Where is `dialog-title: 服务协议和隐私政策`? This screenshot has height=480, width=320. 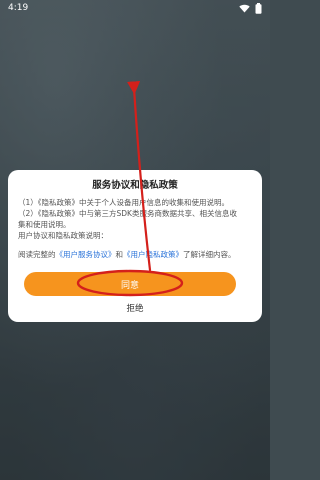 dialog-title: 服务协议和隐私政策 is located at coordinates (135, 185).